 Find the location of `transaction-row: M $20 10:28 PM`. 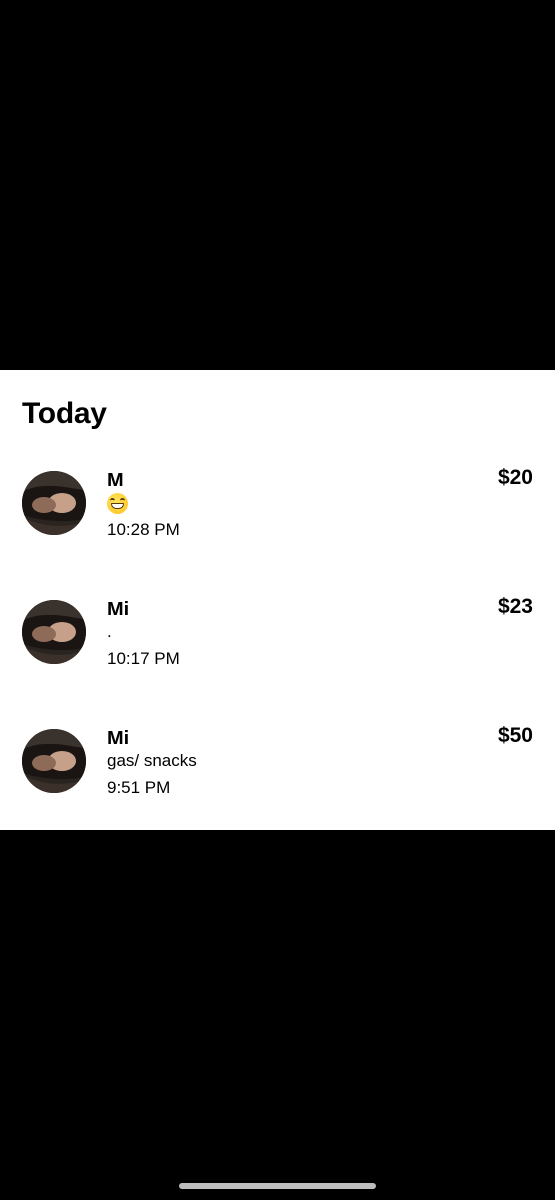

transaction-row: M $20 10:28 PM is located at coordinates (277, 517).